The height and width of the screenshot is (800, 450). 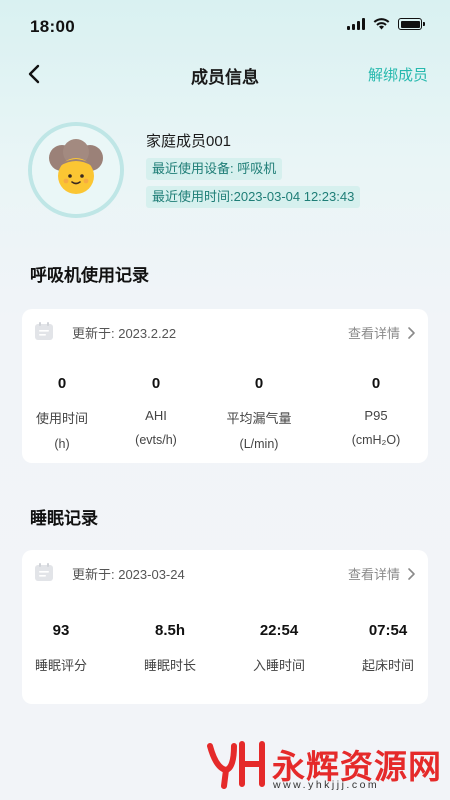 What do you see at coordinates (156, 440) in the screenshot?
I see `metric-unit: (evts/h)` at bounding box center [156, 440].